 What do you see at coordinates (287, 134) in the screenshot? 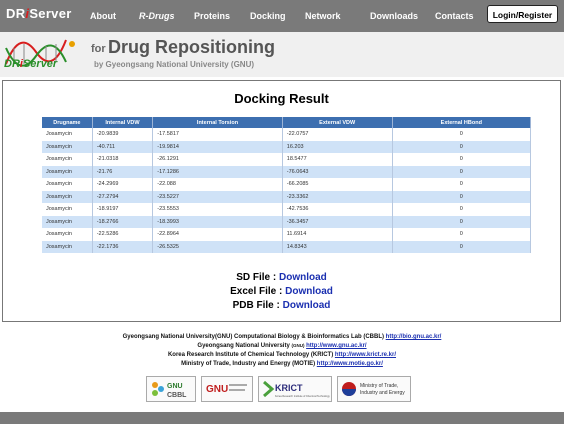
I see `table-row: Josamycin -20.9839 -17.5817 -22.0757 0` at bounding box center [287, 134].